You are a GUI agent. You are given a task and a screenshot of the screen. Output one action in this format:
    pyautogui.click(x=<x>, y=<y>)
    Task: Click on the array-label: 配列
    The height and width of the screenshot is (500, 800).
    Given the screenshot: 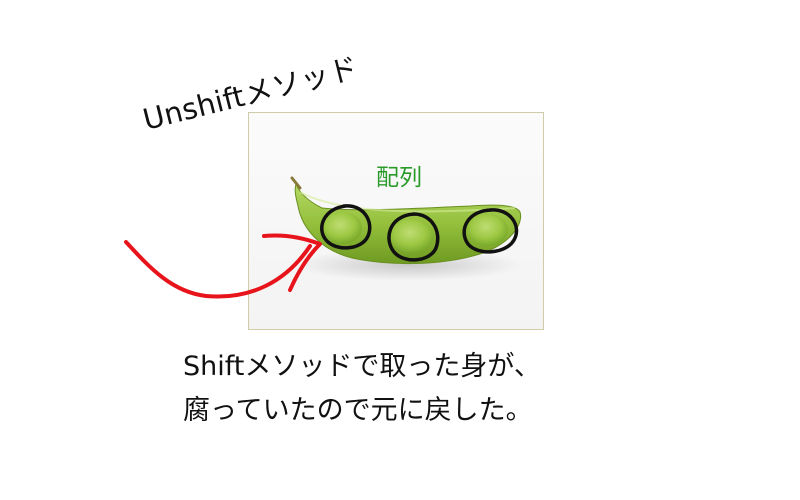 What is the action you would take?
    pyautogui.click(x=399, y=178)
    